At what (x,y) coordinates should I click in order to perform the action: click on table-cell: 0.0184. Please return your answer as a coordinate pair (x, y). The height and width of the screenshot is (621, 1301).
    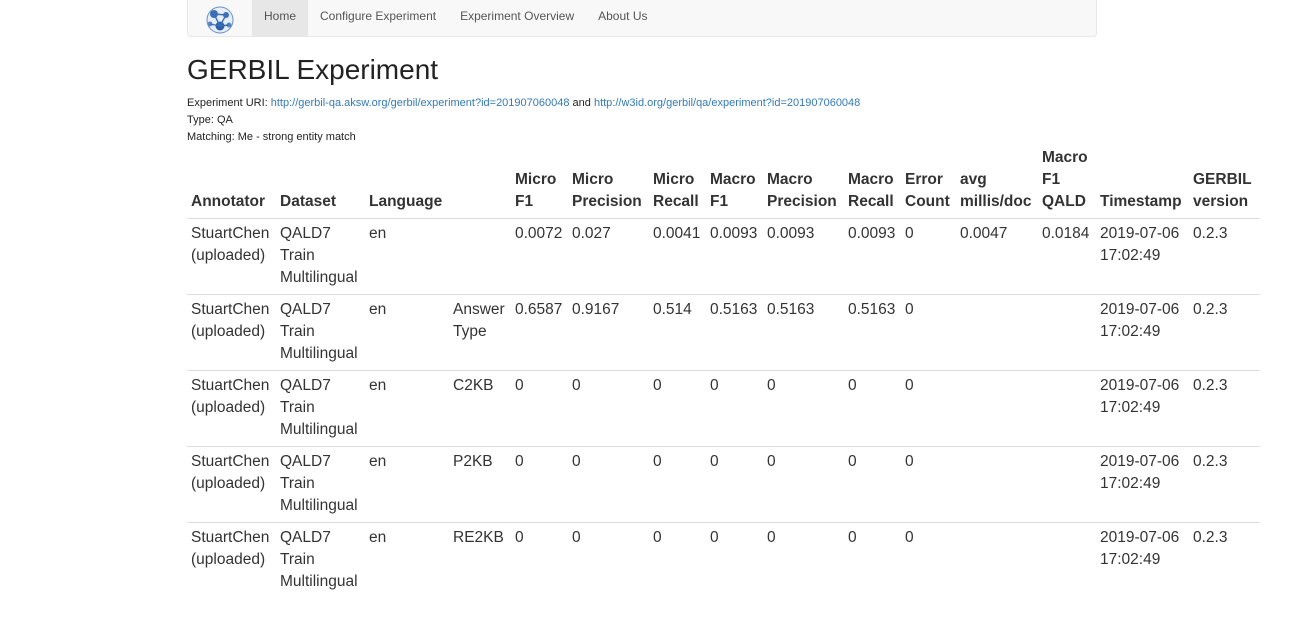
    Looking at the image, I should click on (1067, 256).